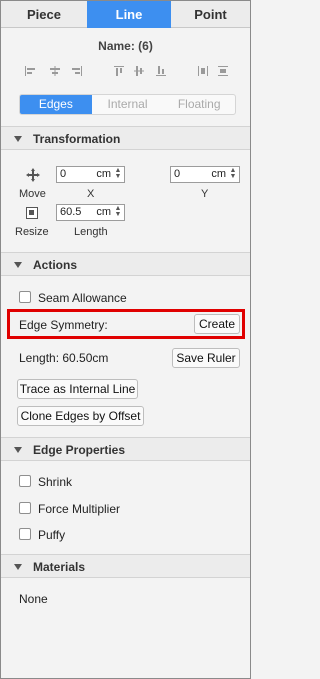  What do you see at coordinates (77, 71) in the screenshot?
I see `align-right-icon` at bounding box center [77, 71].